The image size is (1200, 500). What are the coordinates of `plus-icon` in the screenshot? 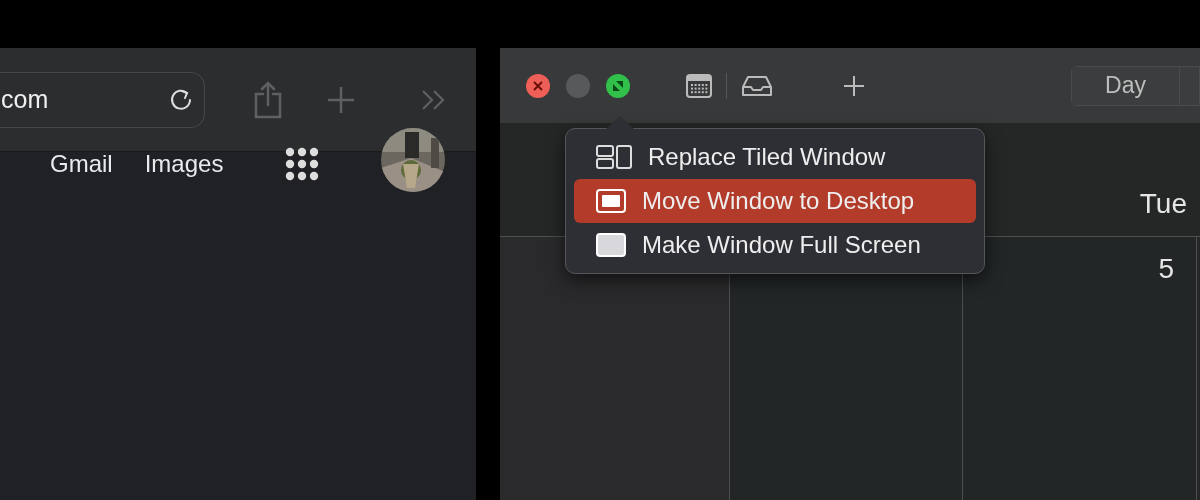 It's located at (854, 85).